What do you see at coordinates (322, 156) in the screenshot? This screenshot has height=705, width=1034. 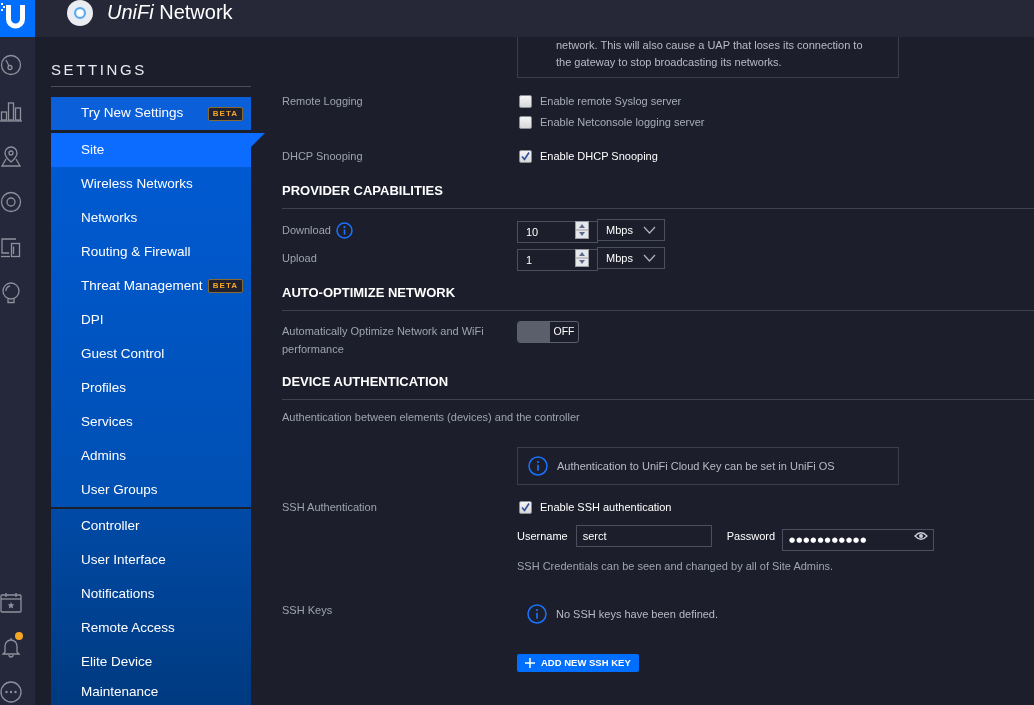 I see `field-label: DHCP Snooping` at bounding box center [322, 156].